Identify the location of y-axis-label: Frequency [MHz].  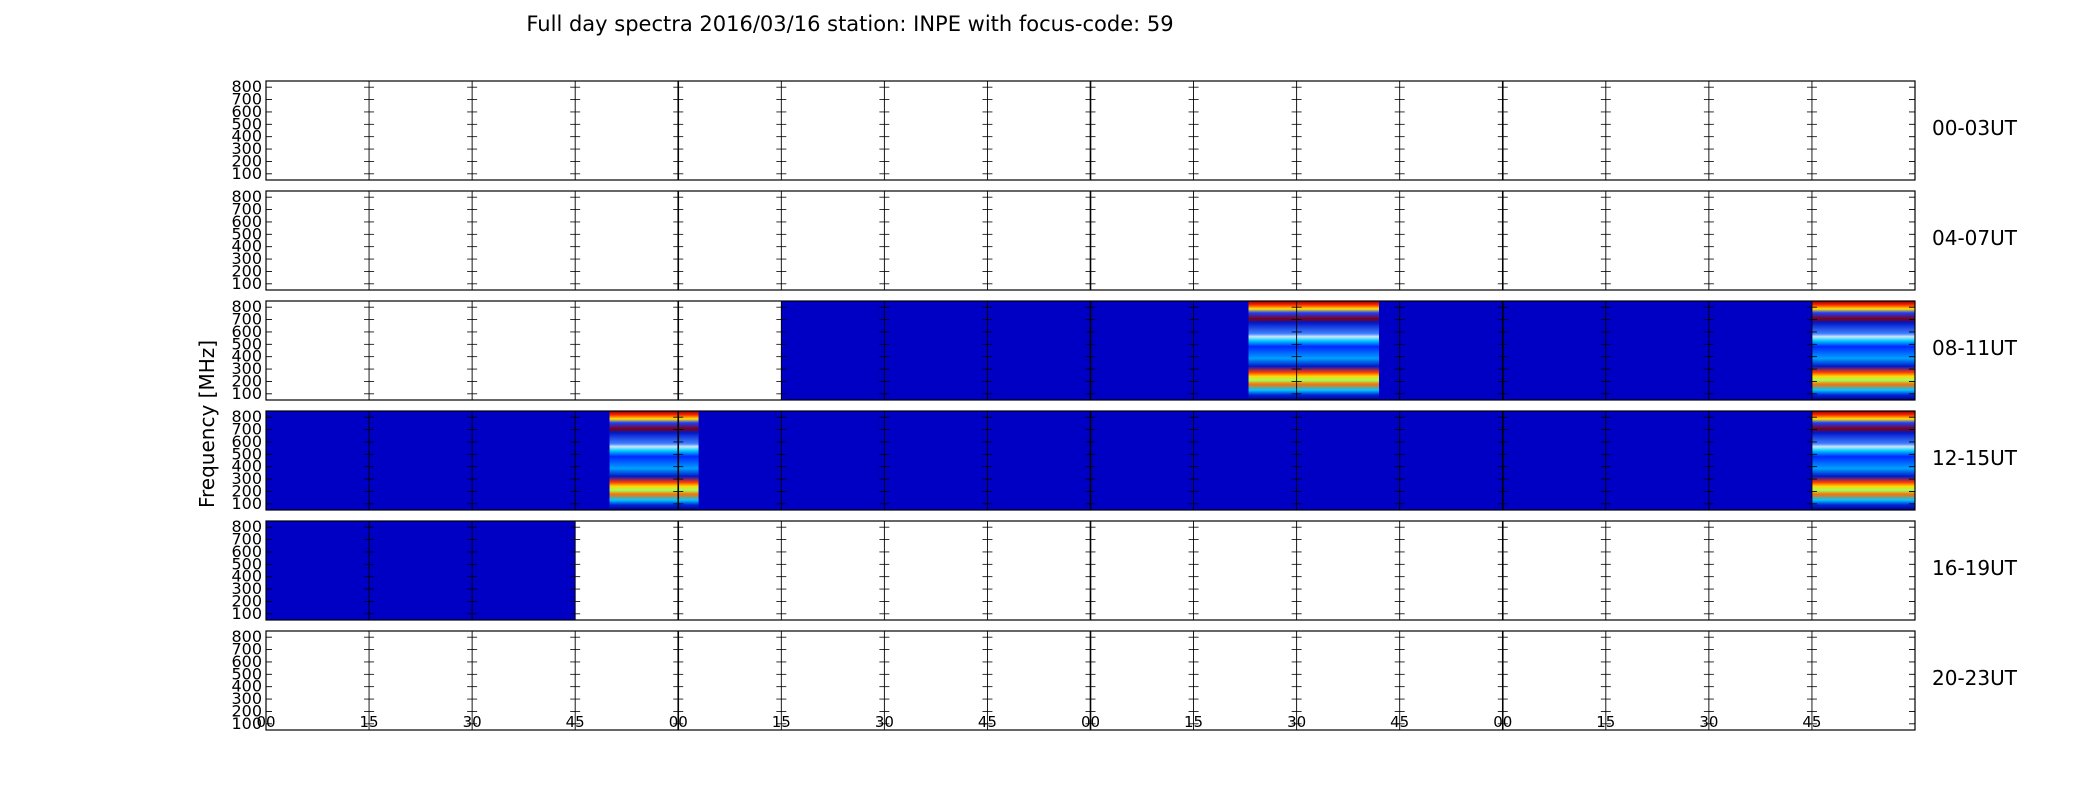
(207, 424).